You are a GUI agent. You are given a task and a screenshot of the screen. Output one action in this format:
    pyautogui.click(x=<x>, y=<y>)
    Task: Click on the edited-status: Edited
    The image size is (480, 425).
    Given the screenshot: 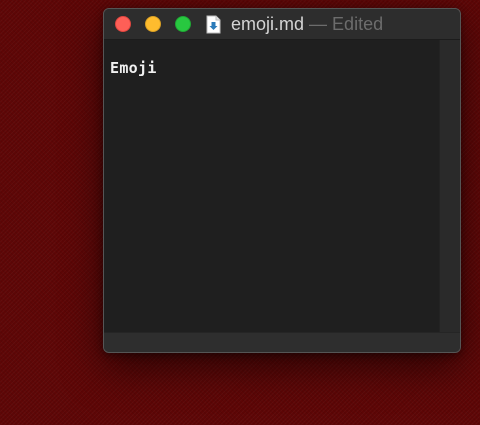 What is the action you would take?
    pyautogui.click(x=358, y=24)
    